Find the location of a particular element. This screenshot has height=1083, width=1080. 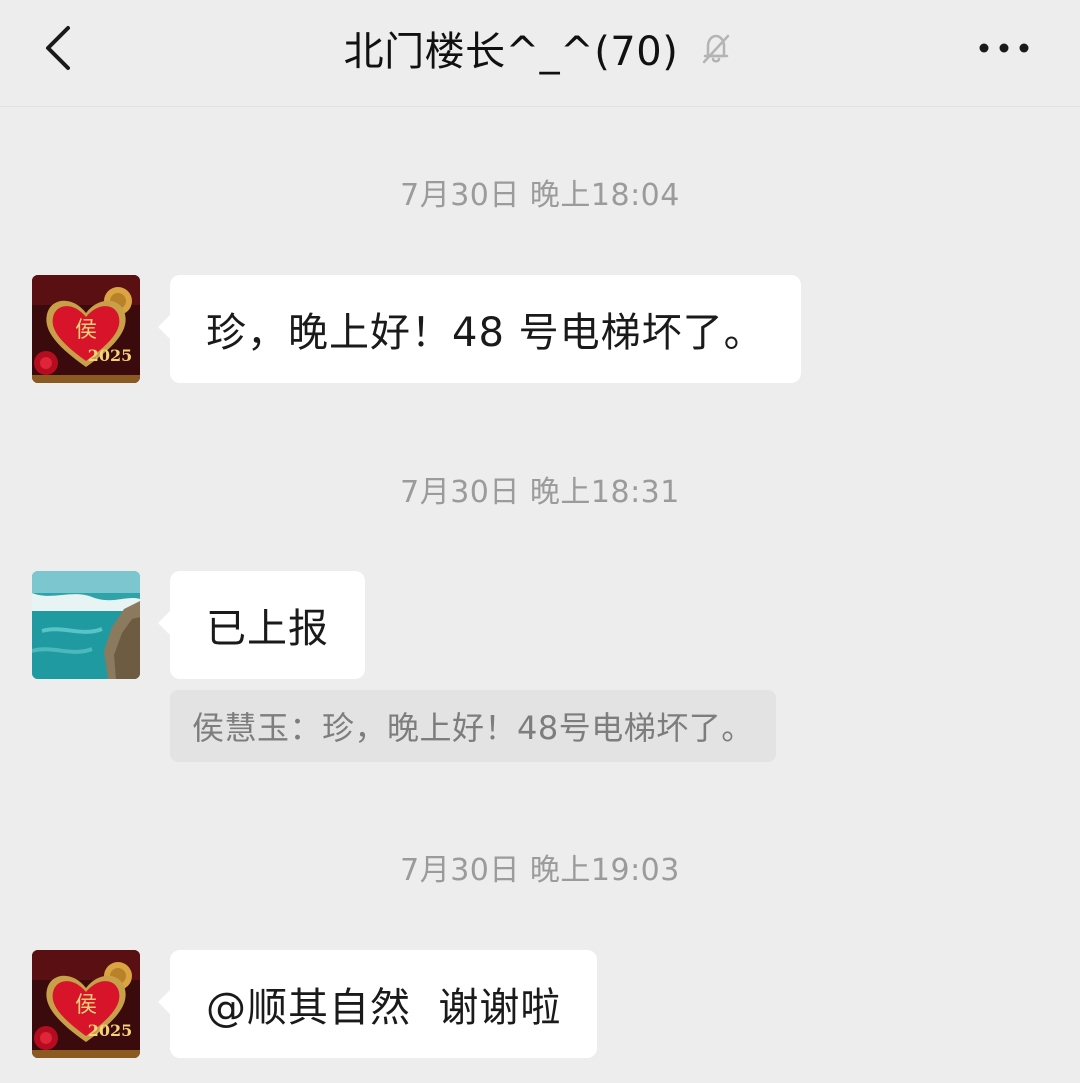

message-bubble: 珍，晚上好！48 号电梯坏了。 is located at coordinates (479, 329).